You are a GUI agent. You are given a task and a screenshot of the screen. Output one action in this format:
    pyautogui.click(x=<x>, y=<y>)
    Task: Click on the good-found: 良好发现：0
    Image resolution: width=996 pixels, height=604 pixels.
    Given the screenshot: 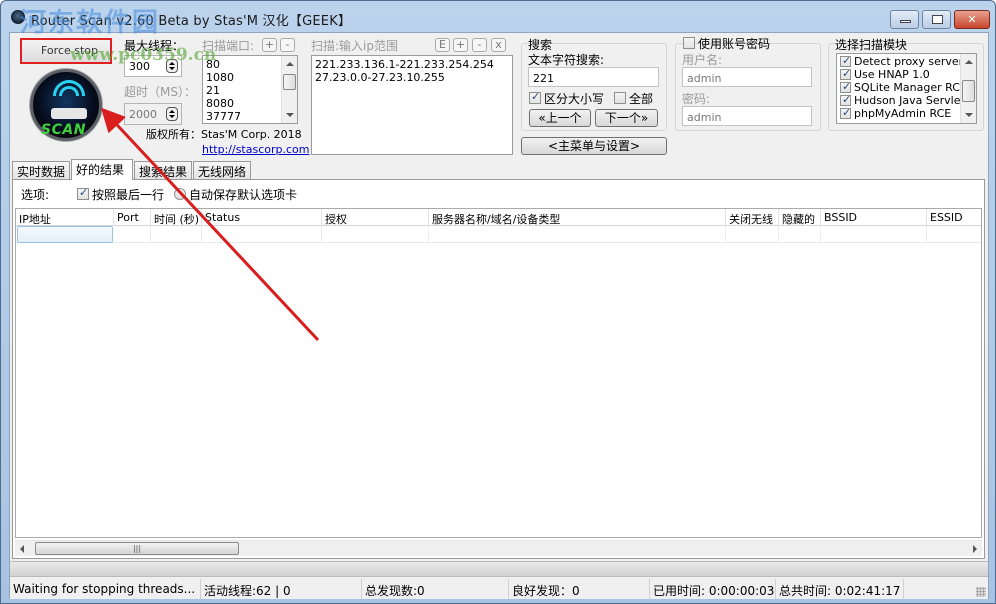 What is the action you would take?
    pyautogui.click(x=579, y=589)
    